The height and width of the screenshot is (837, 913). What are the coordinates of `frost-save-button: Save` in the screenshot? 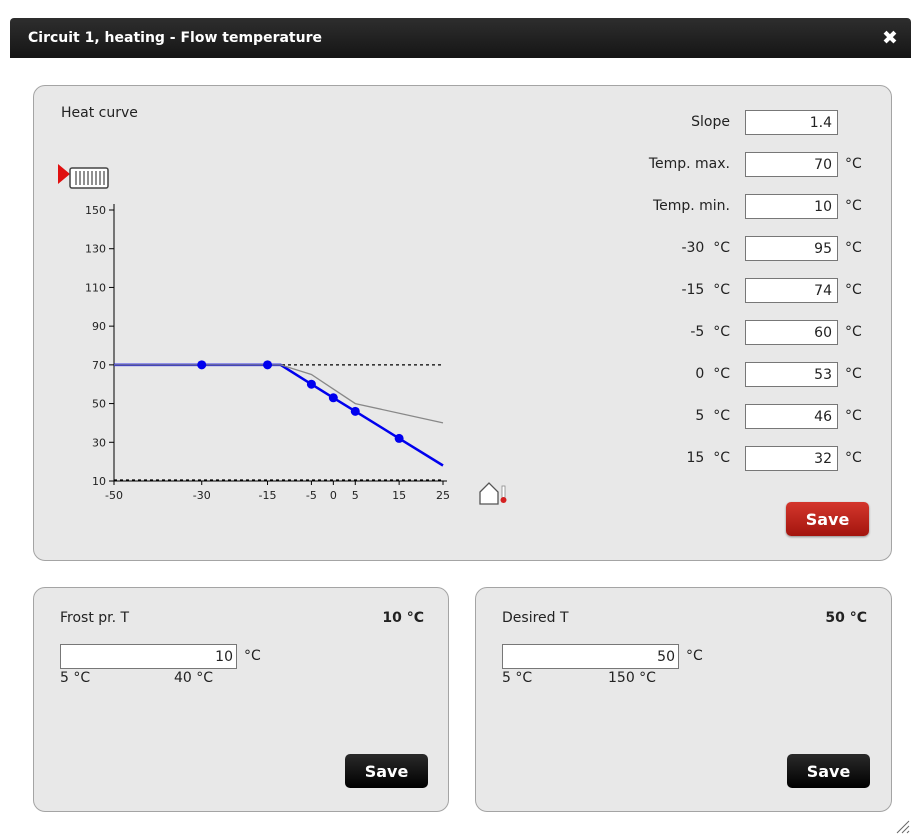 It's located at (386, 771).